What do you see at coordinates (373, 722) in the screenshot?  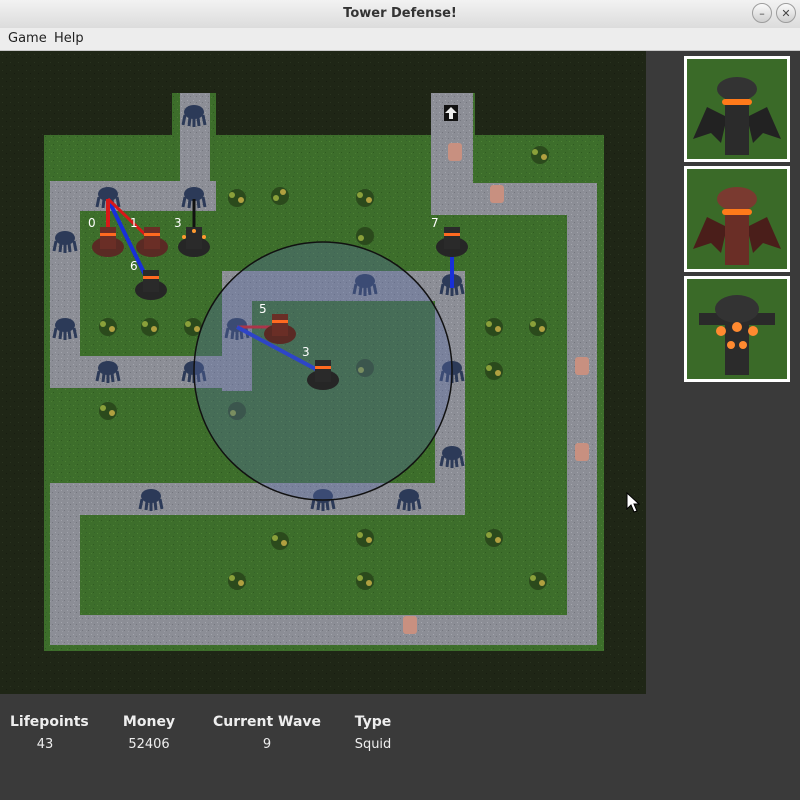 I see `type-label: Type` at bounding box center [373, 722].